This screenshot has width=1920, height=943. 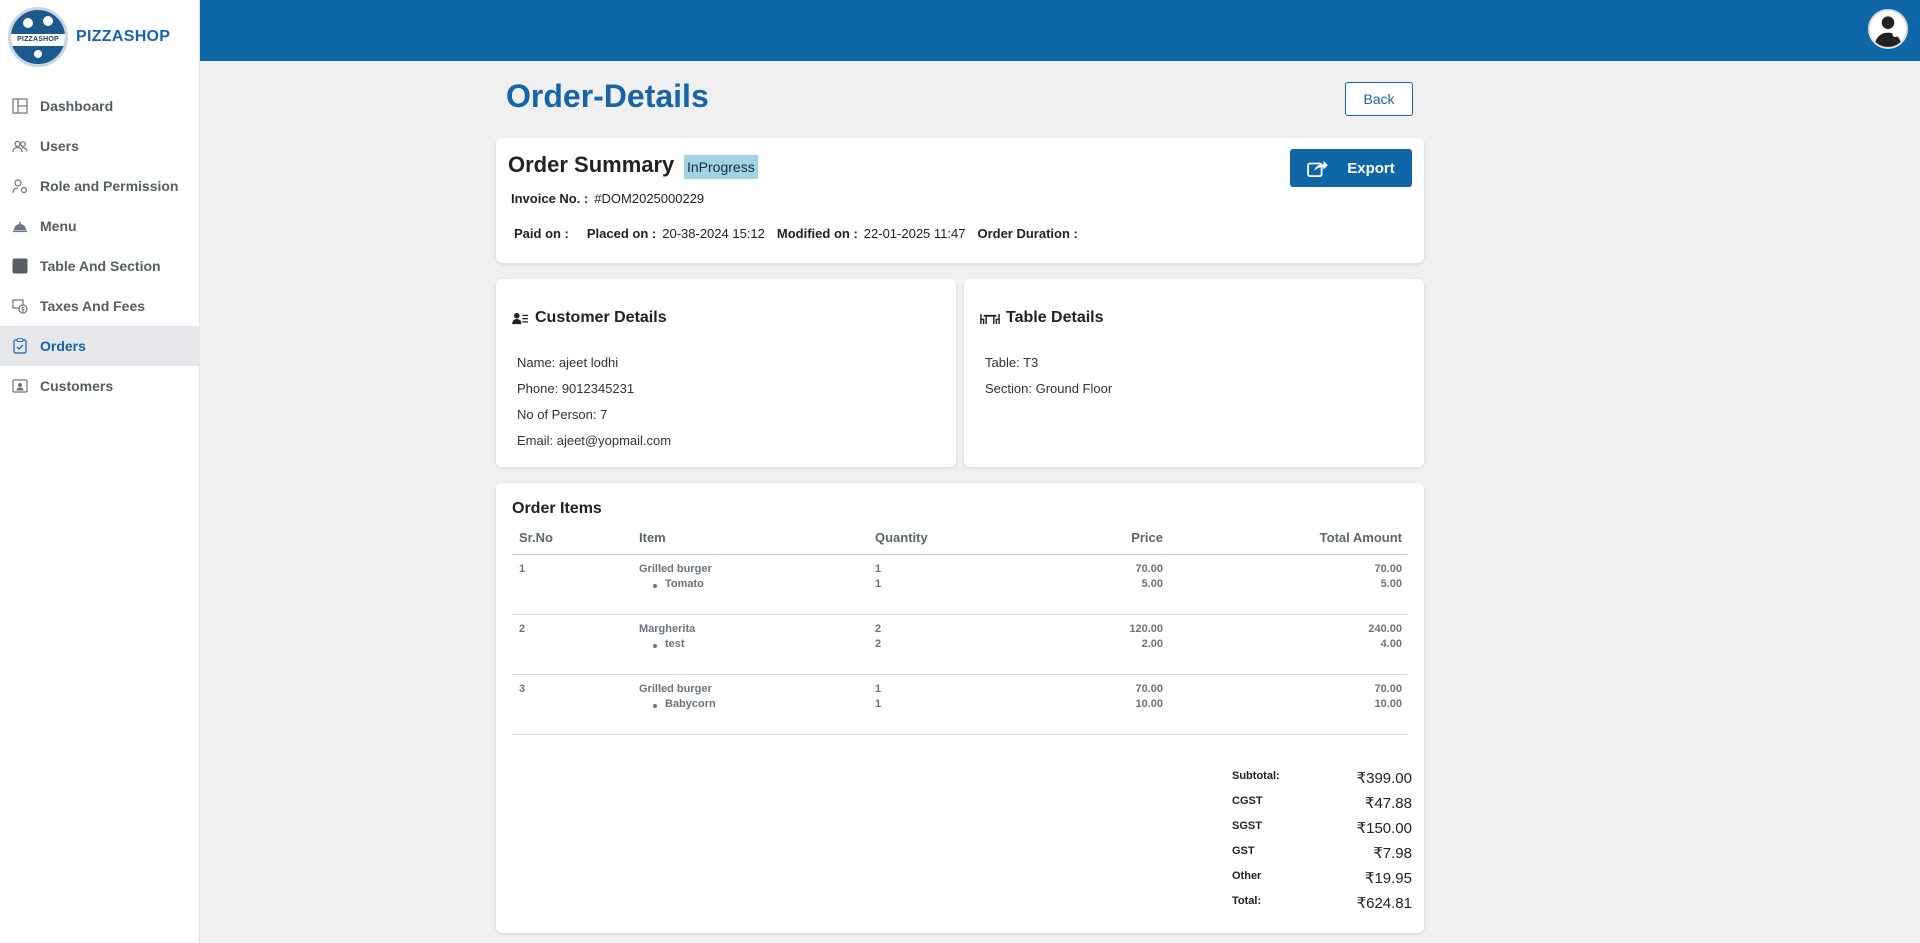 What do you see at coordinates (63, 346) in the screenshot?
I see `sidebar-item-label: Orders` at bounding box center [63, 346].